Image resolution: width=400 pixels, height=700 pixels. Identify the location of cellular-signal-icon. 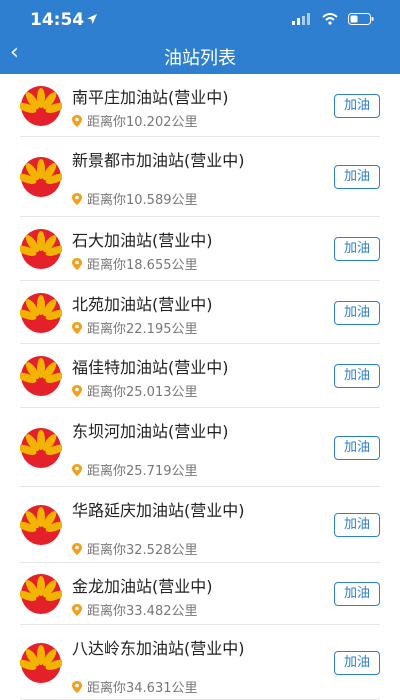
(301, 19).